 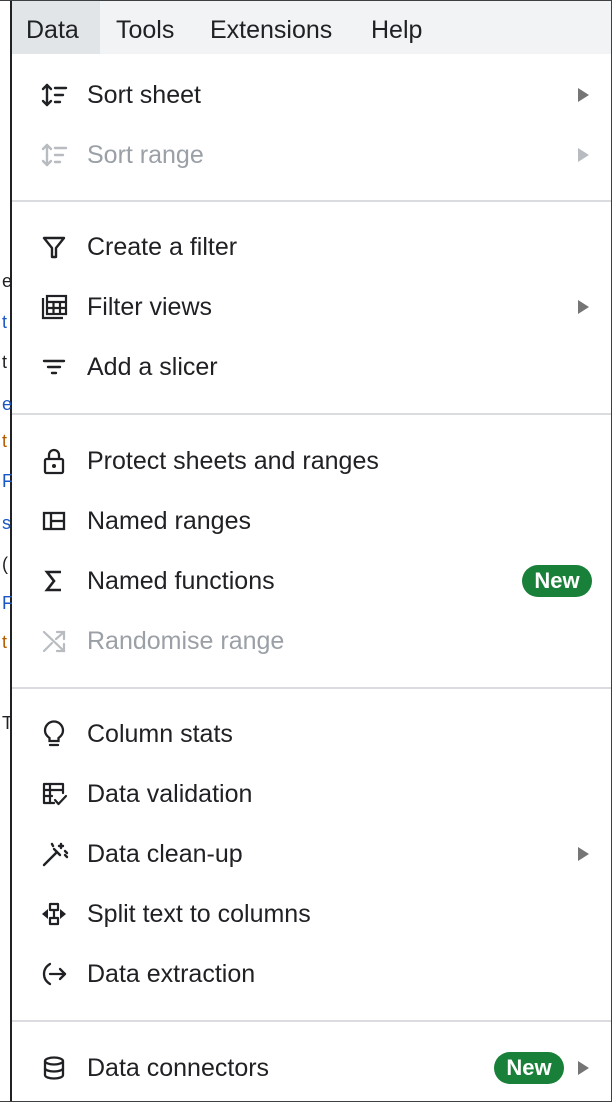 What do you see at coordinates (312, 914) in the screenshot?
I see `menu-item-split-text: Split text to columns` at bounding box center [312, 914].